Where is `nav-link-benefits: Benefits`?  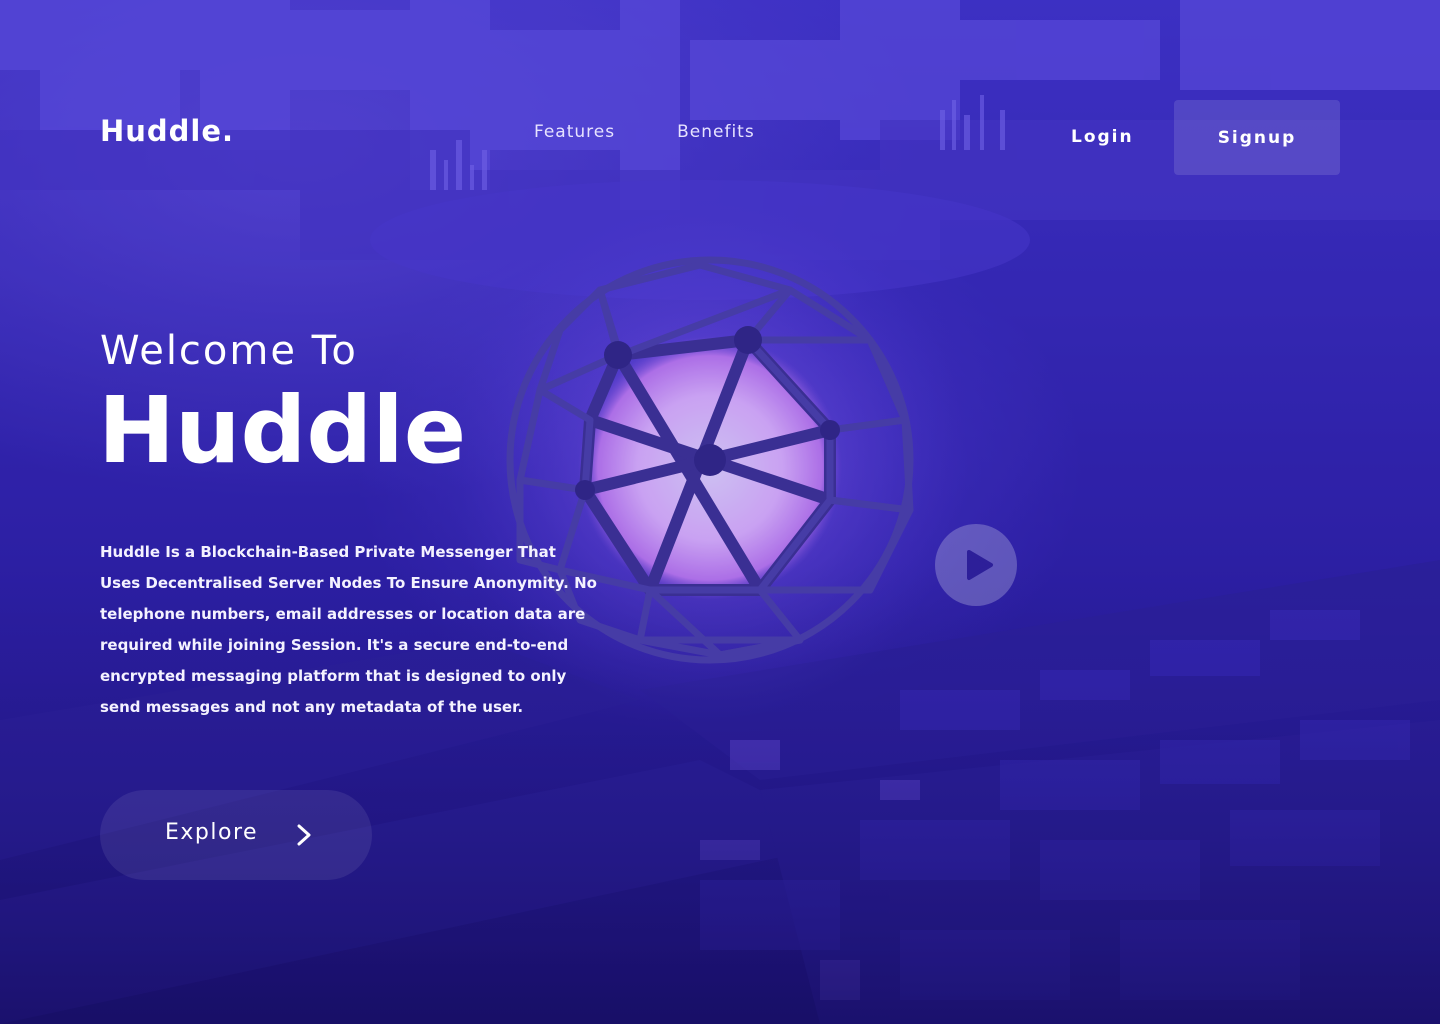
nav-link-benefits: Benefits is located at coordinates (716, 132).